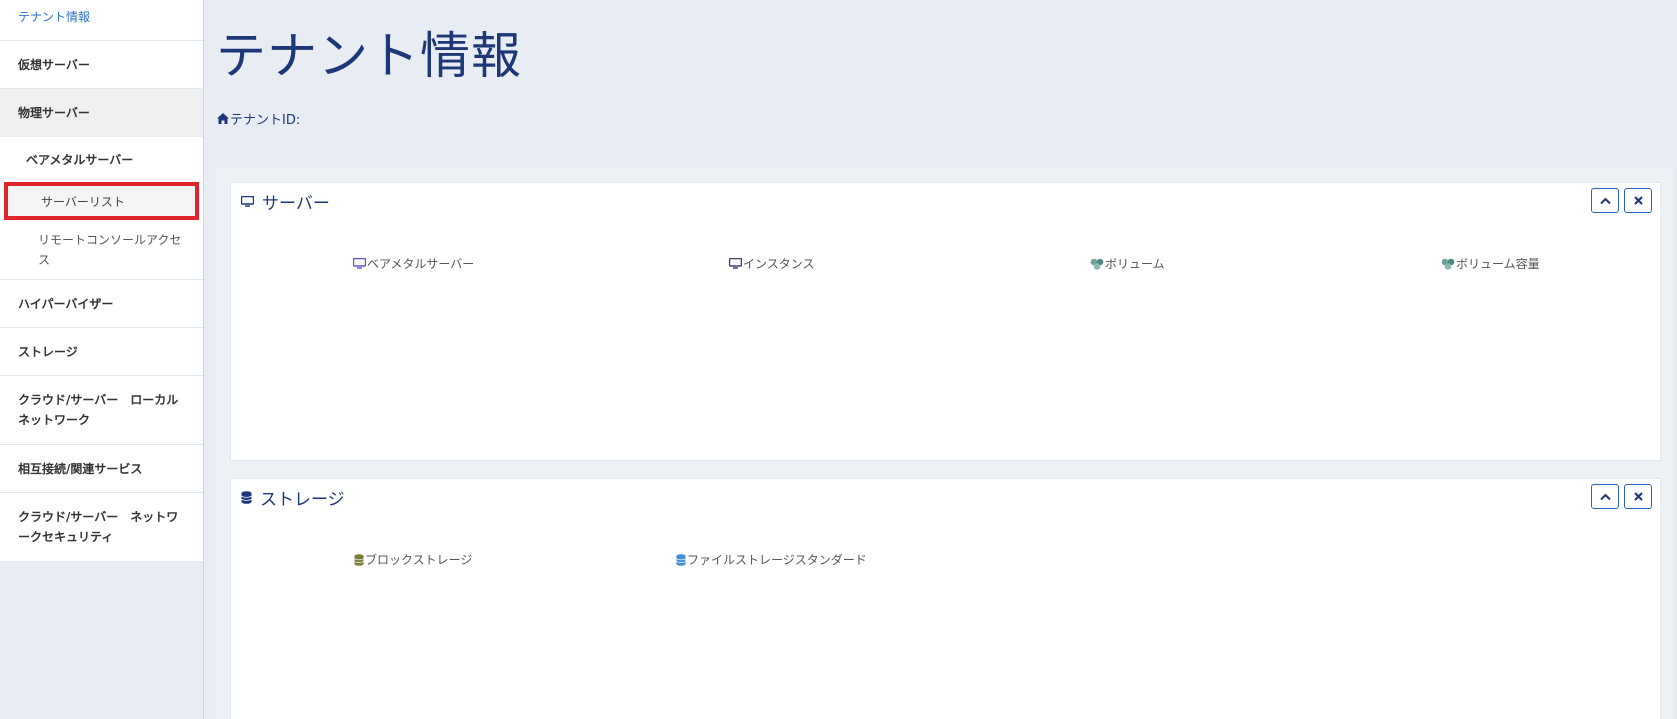  What do you see at coordinates (421, 264) in the screenshot?
I see `stat-label: ベアメタルサーバー` at bounding box center [421, 264].